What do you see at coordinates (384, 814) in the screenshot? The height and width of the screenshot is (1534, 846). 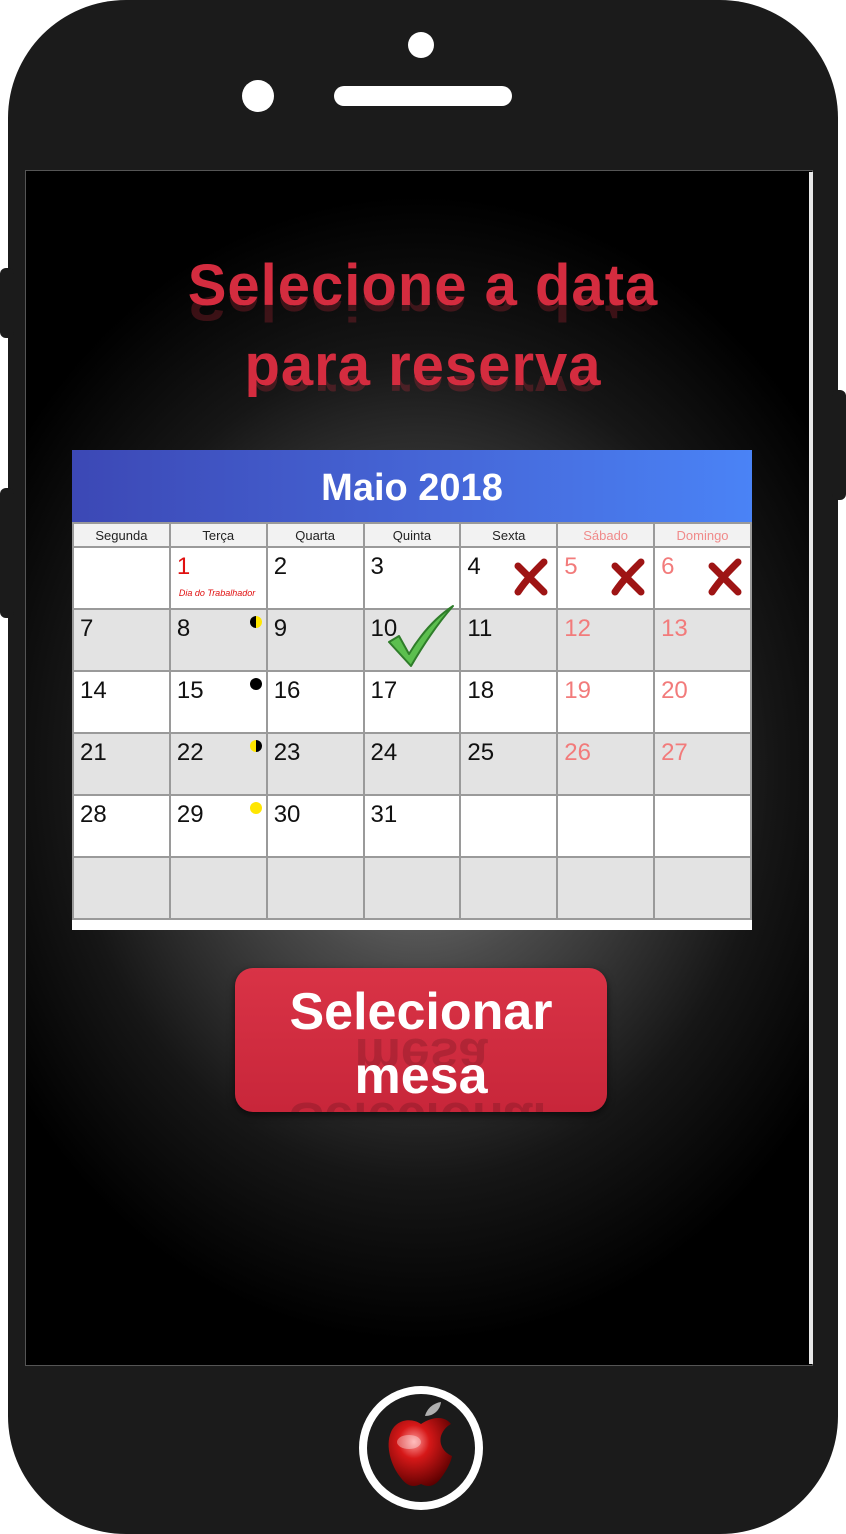 I see `day-number: 31` at bounding box center [384, 814].